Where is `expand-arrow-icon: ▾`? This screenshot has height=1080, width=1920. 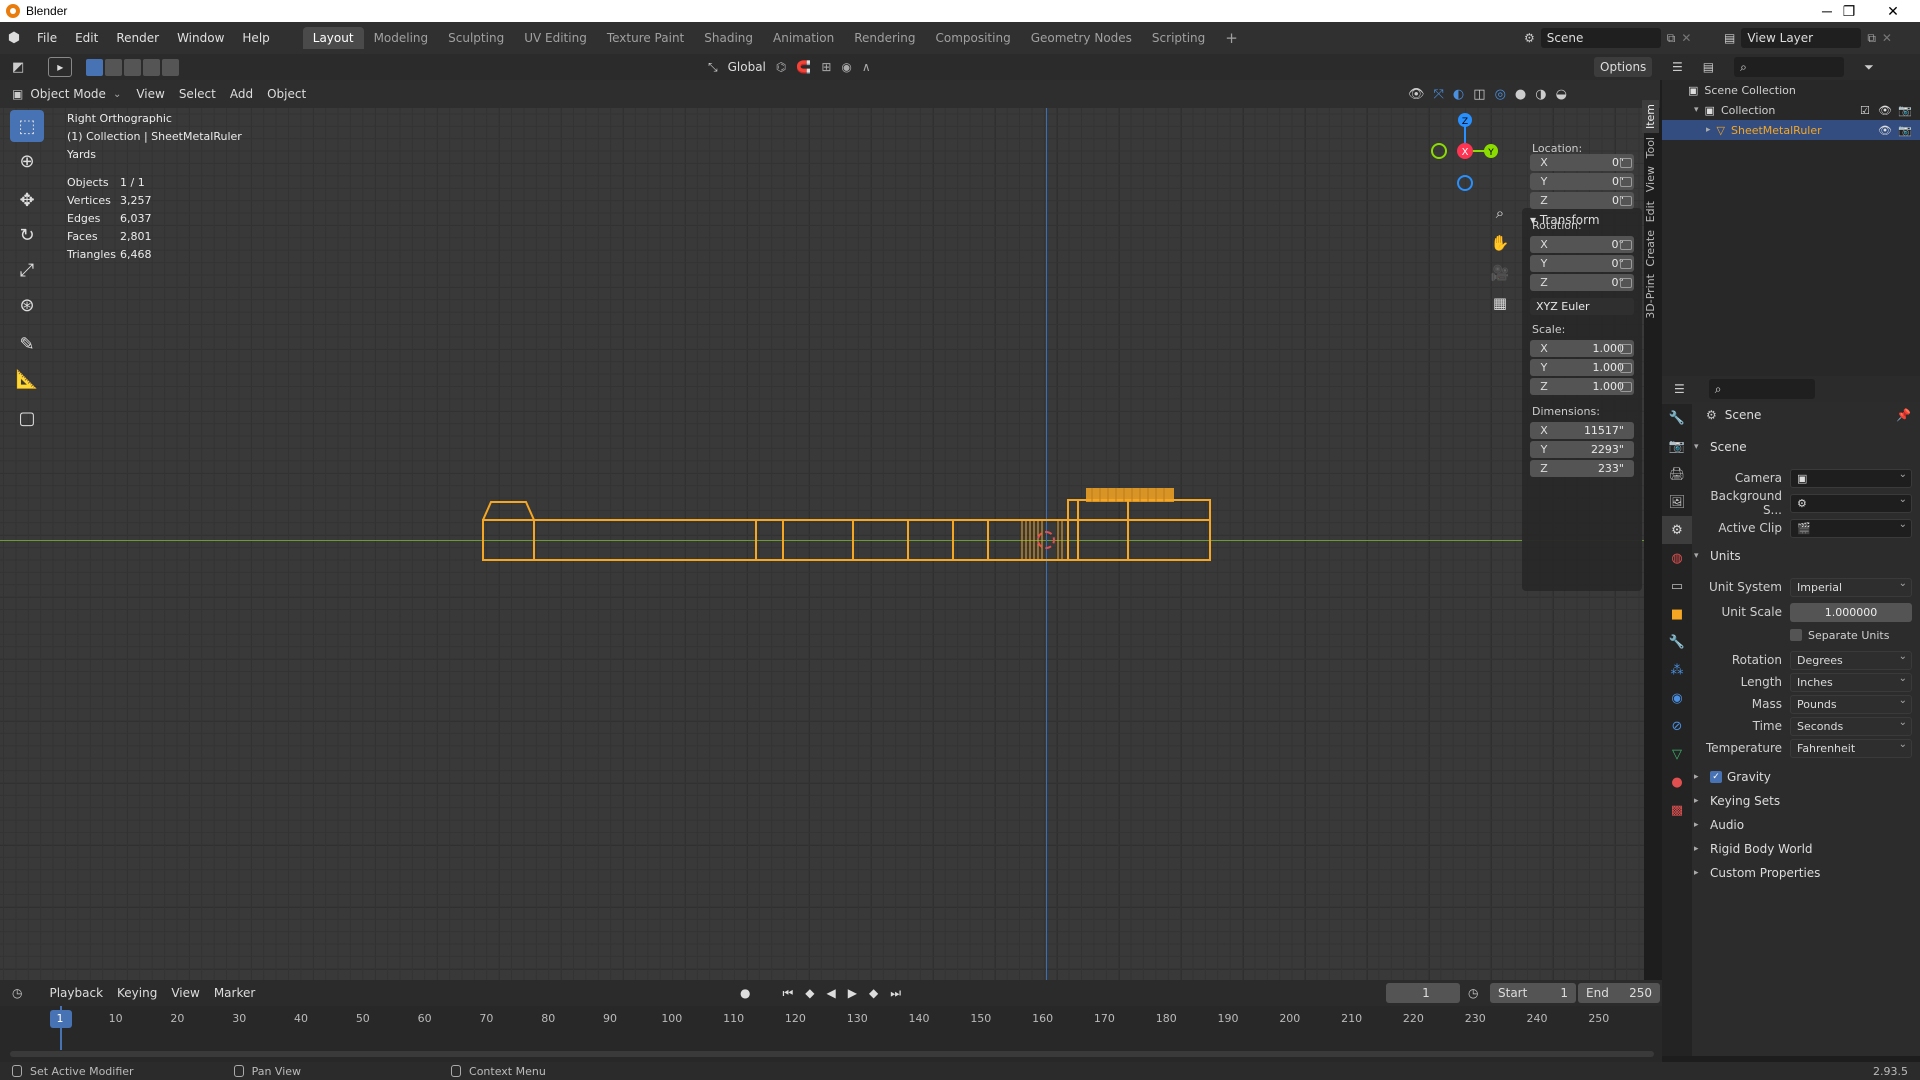 expand-arrow-icon: ▾ is located at coordinates (1696, 110).